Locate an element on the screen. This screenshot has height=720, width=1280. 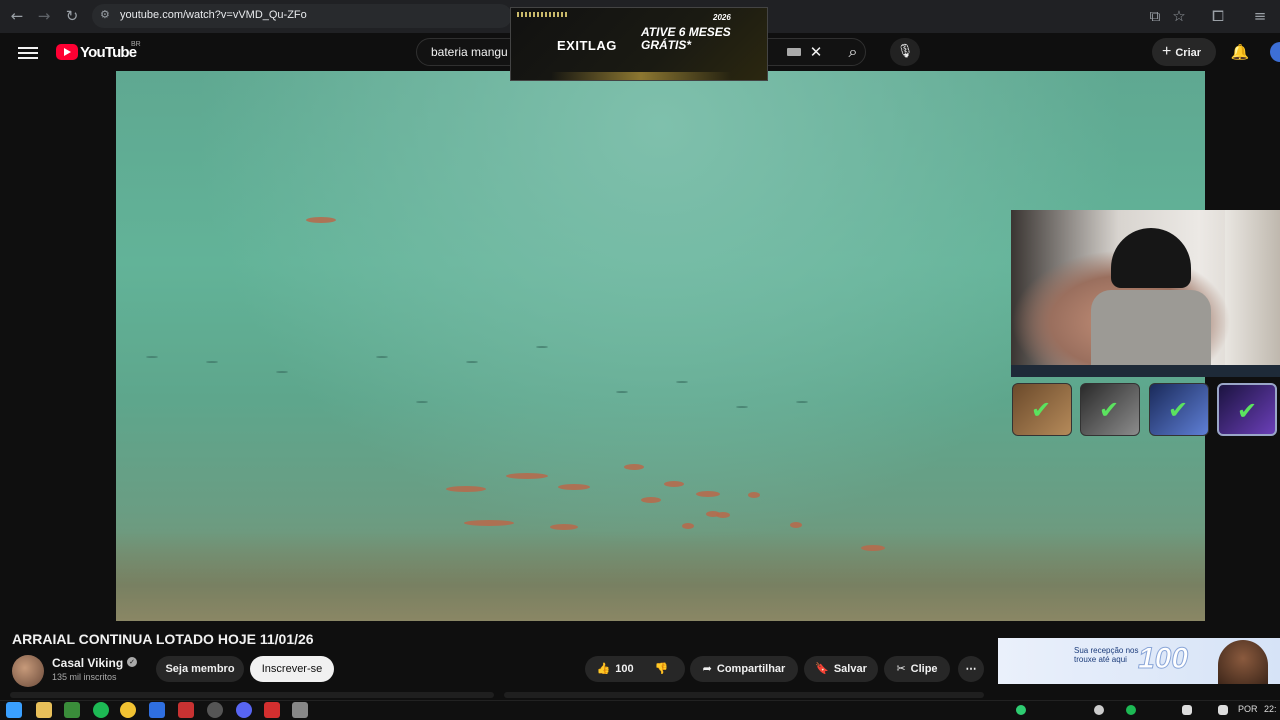
install-app-icon: ⧉ is located at coordinates (1155, 16).